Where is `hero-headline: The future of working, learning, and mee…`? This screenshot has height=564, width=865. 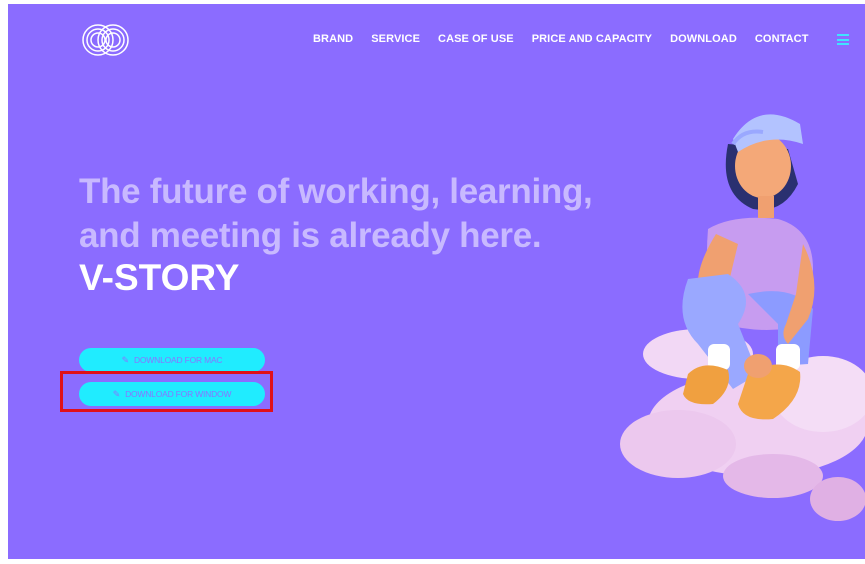
hero-headline: The future of working, learning, and mee… is located at coordinates (379, 214).